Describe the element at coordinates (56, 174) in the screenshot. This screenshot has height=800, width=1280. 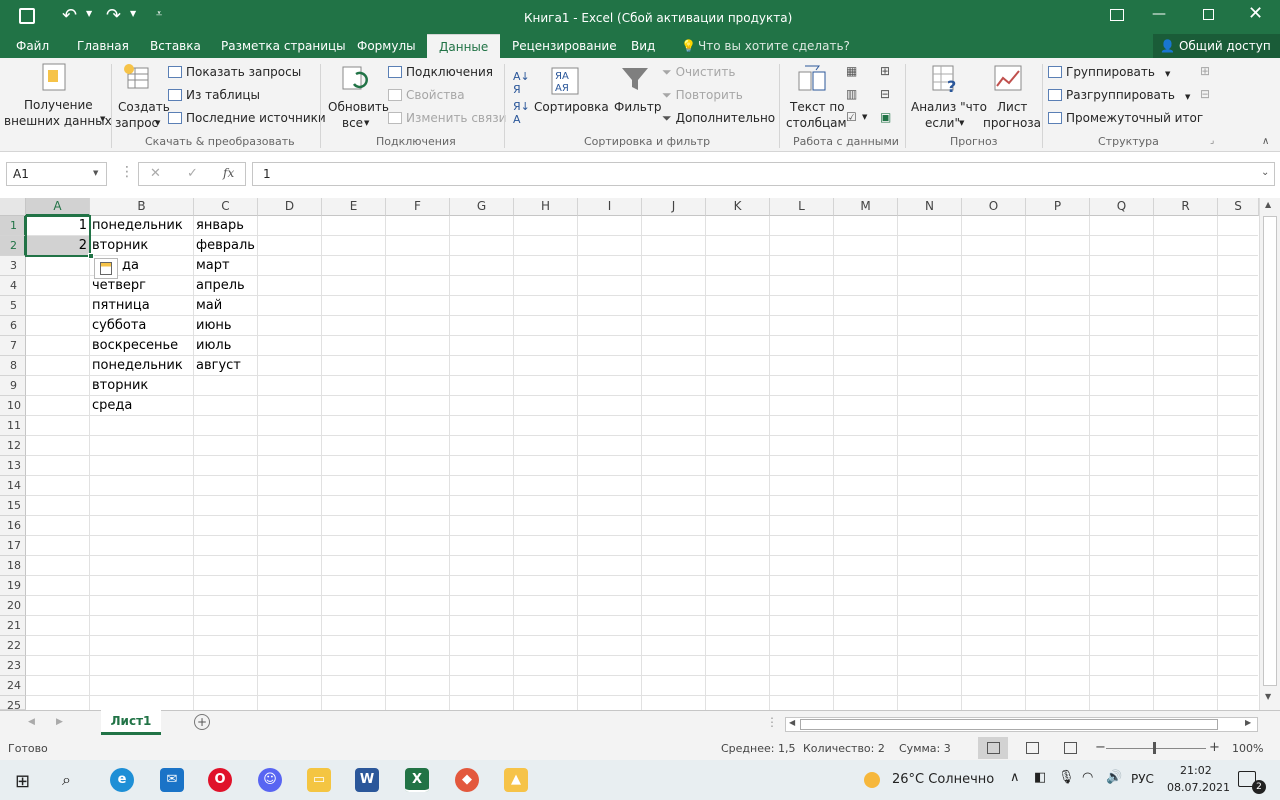
I see `name-box: A1 ▼` at that location.